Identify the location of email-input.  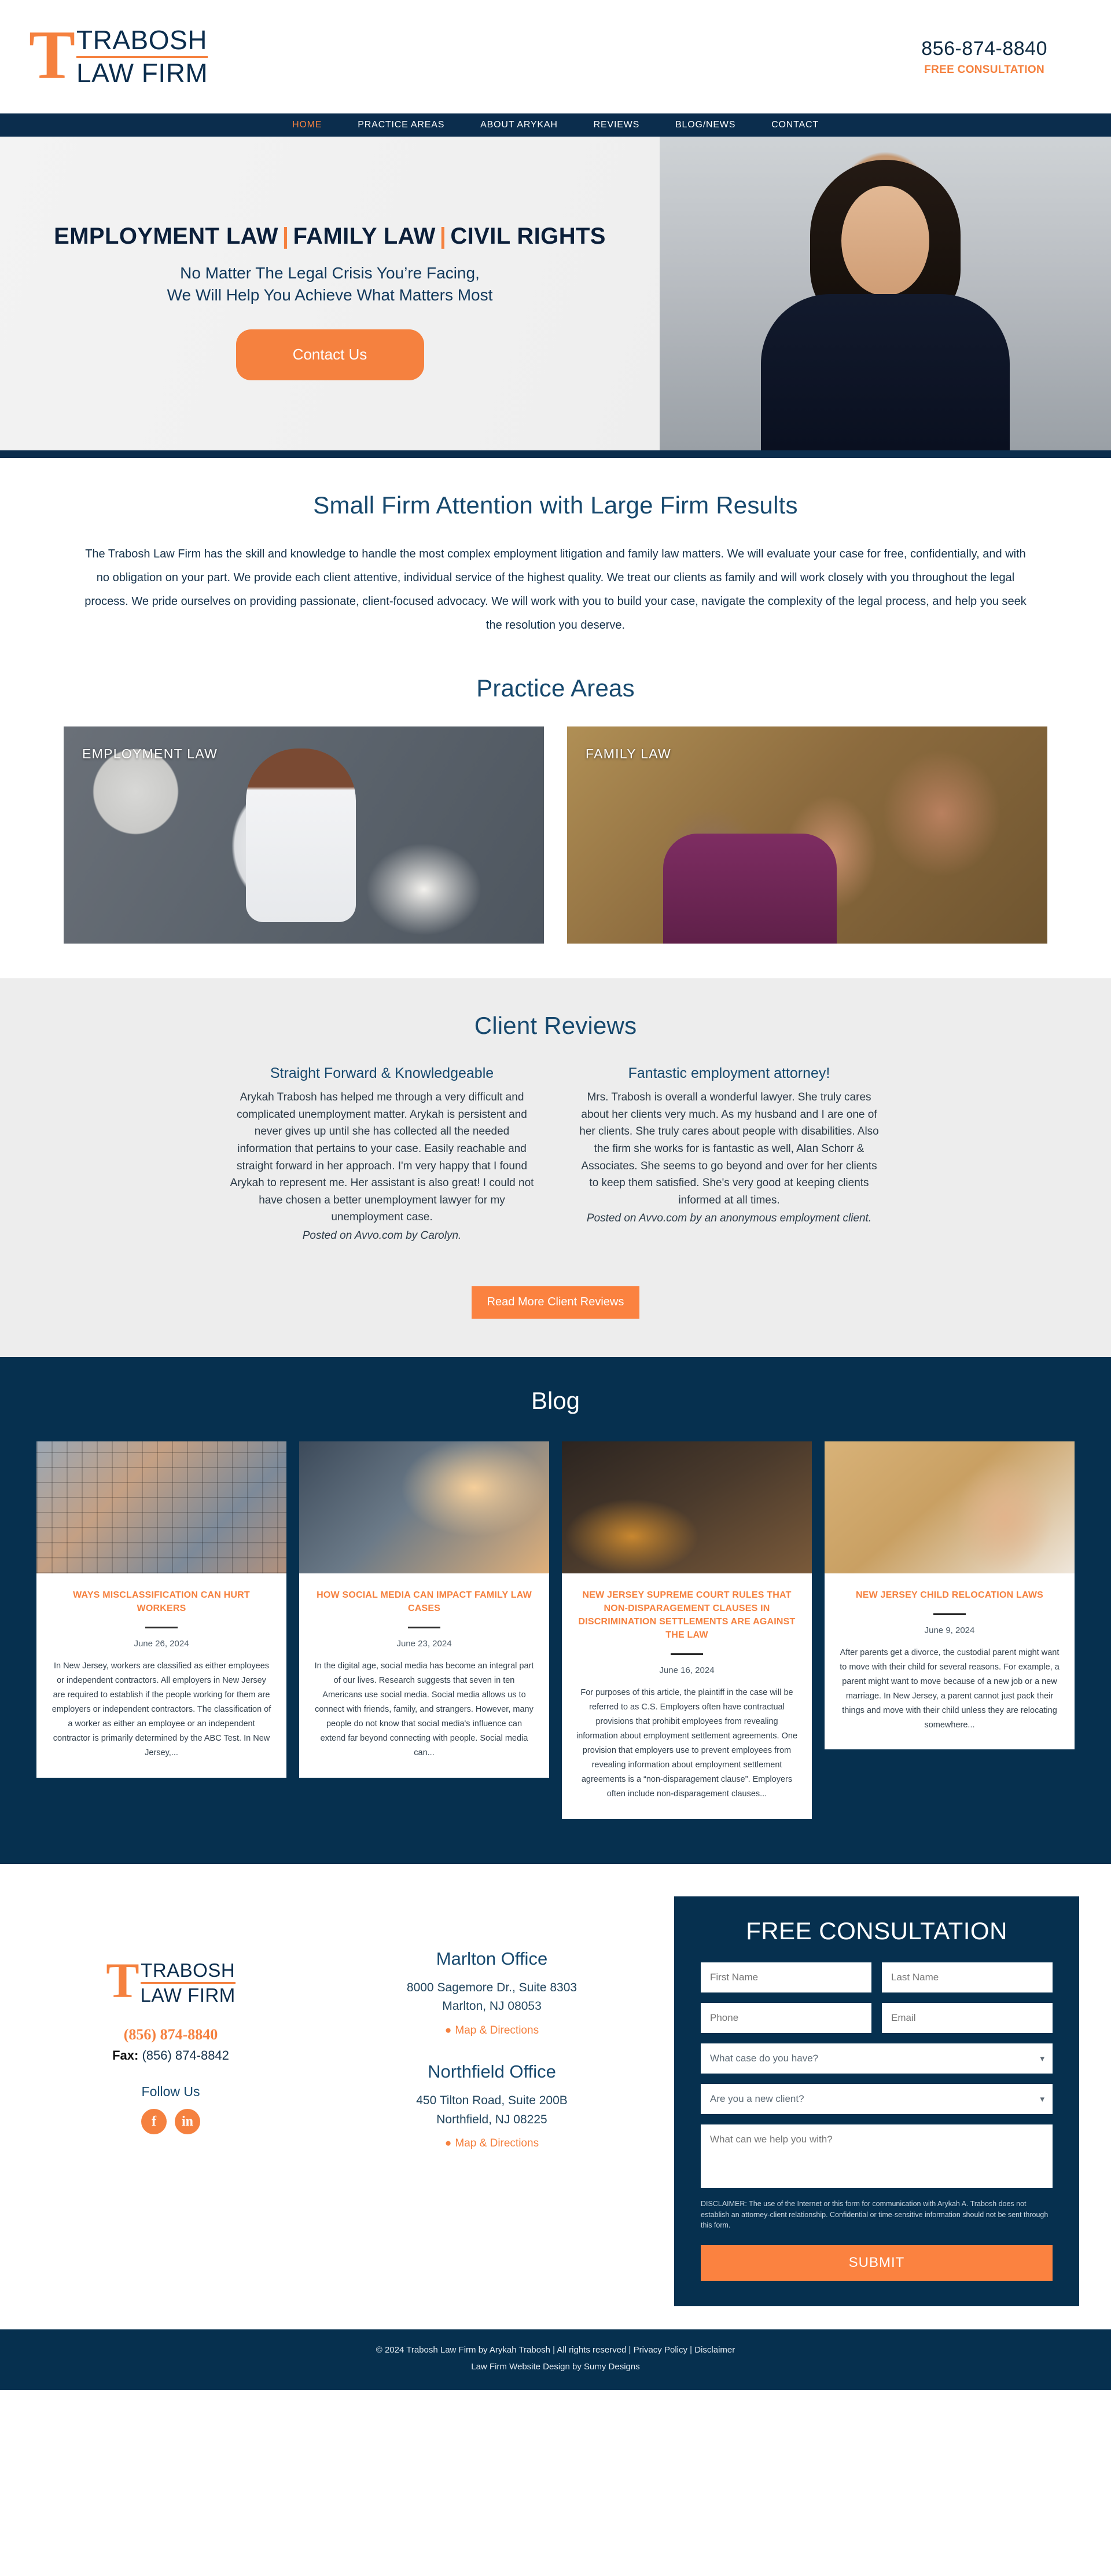
(967, 2017).